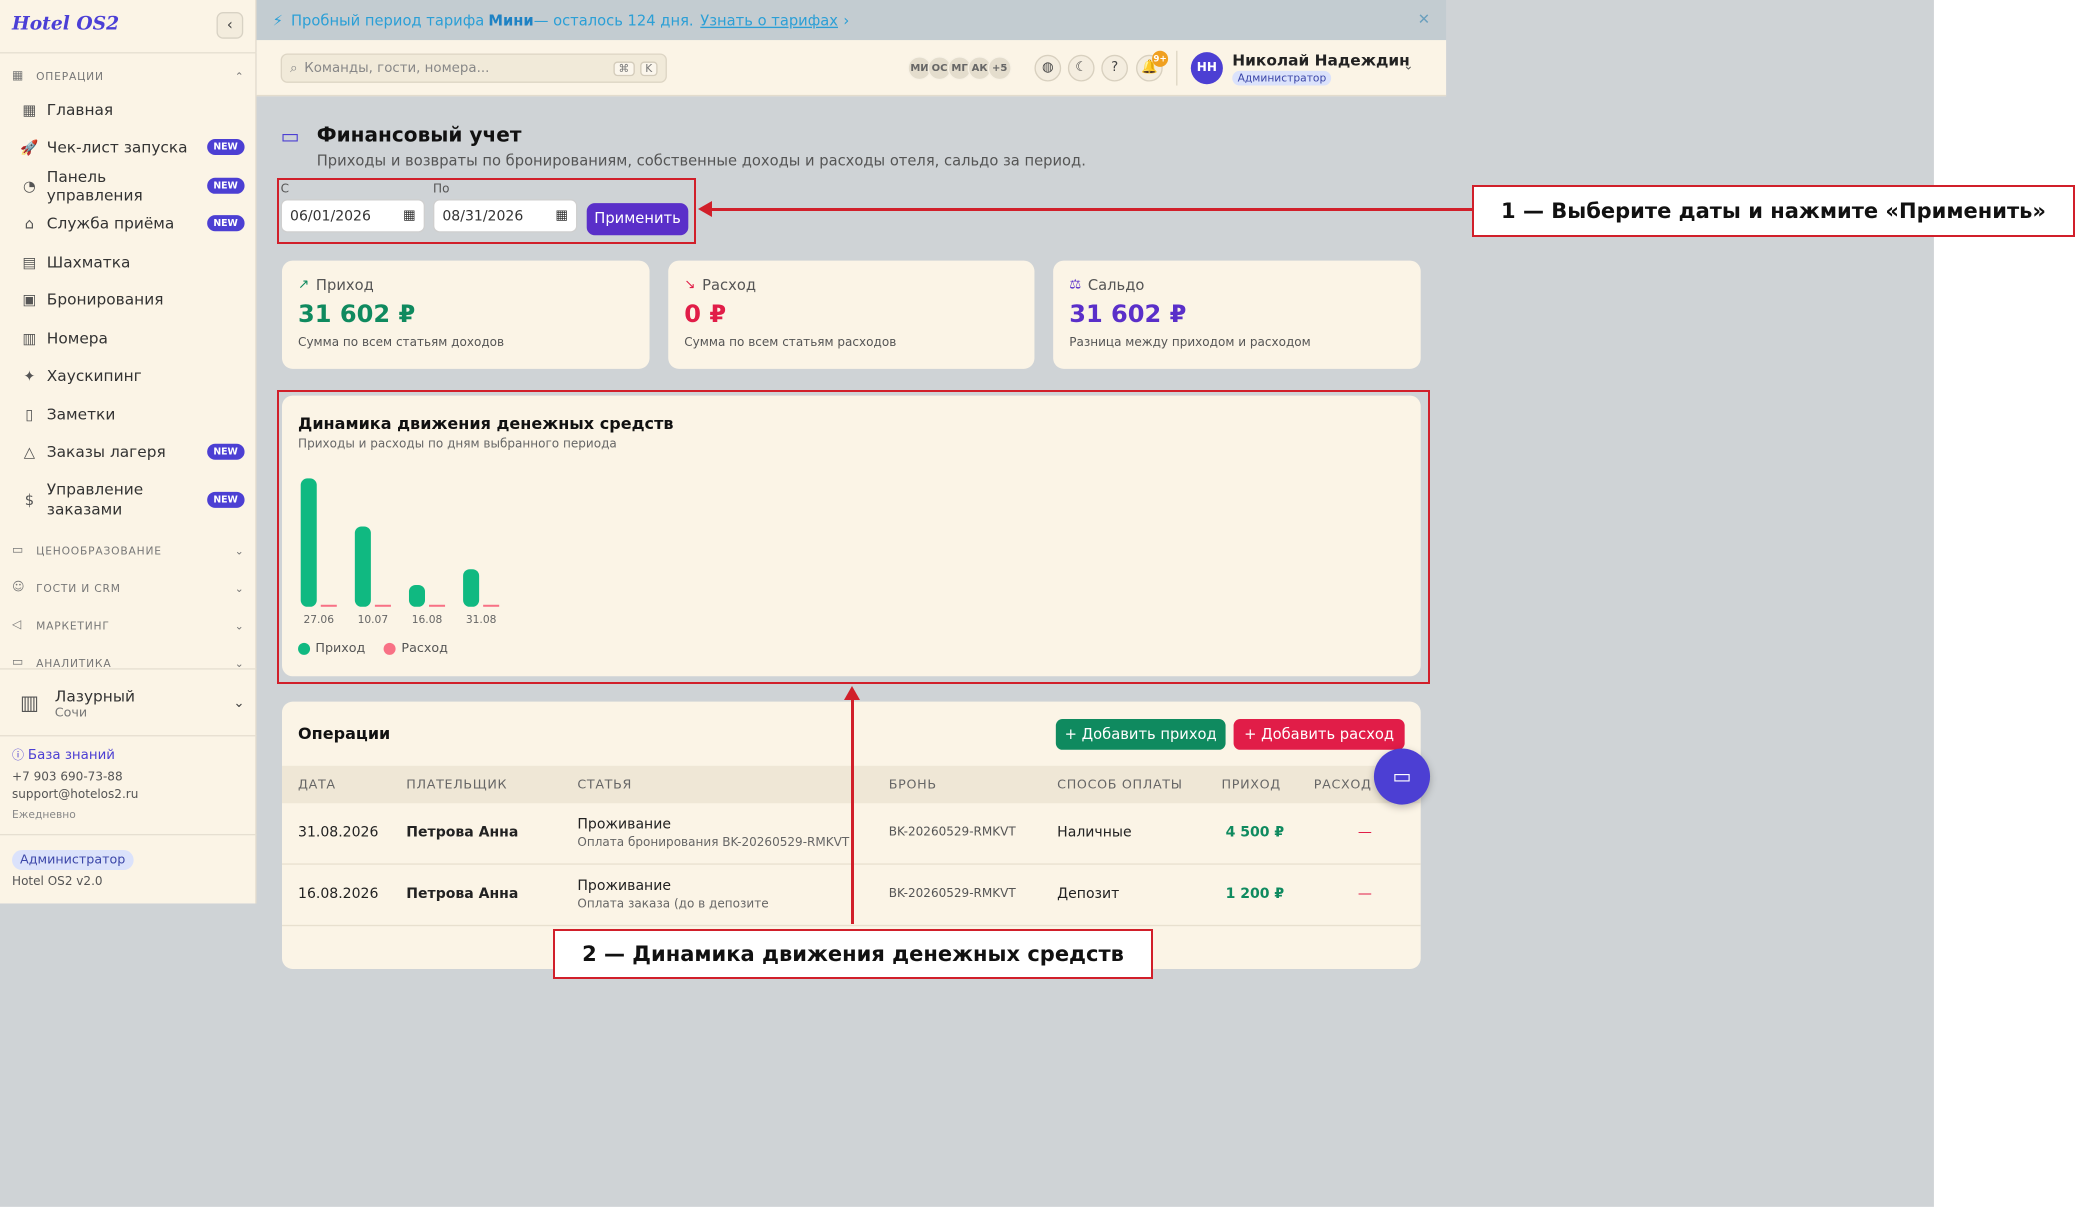  What do you see at coordinates (729, 285) in the screenshot?
I see `expense-label: Расход` at bounding box center [729, 285].